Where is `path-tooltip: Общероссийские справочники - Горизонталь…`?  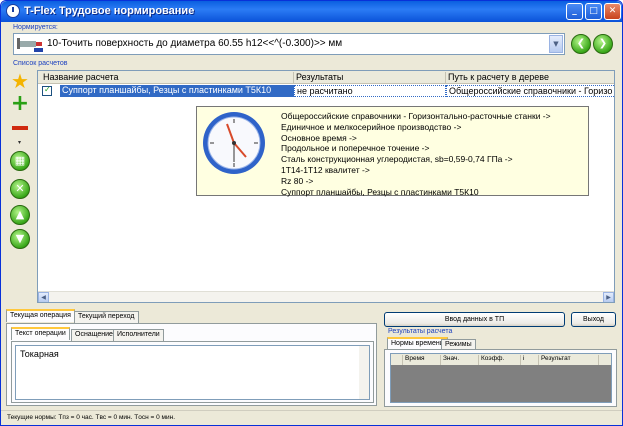 path-tooltip: Общероссийские справочники - Горизонталь… is located at coordinates (392, 151).